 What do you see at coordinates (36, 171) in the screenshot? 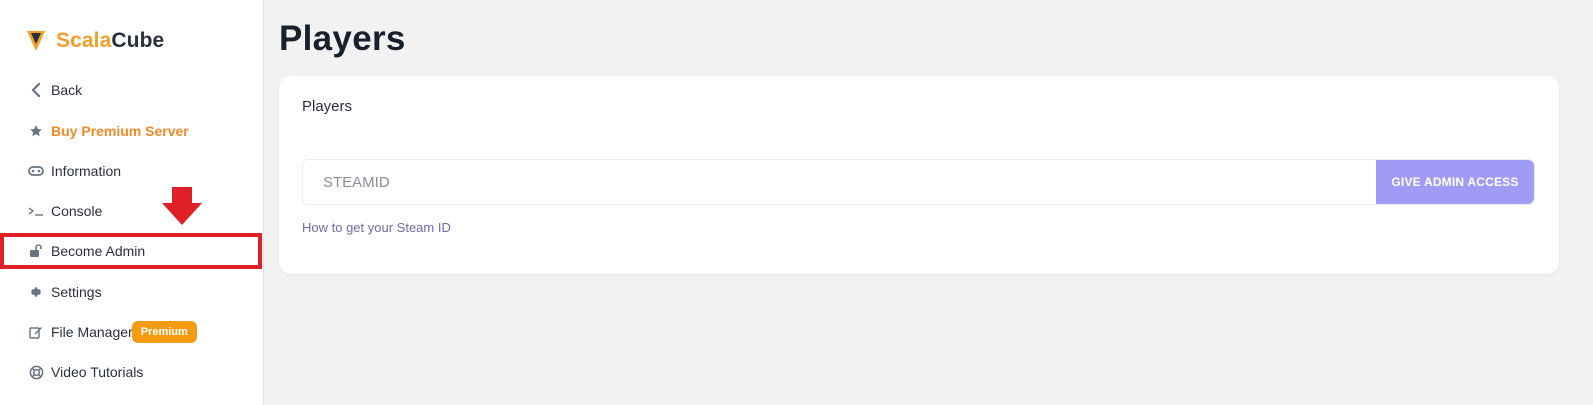
I see `gamepad-icon` at bounding box center [36, 171].